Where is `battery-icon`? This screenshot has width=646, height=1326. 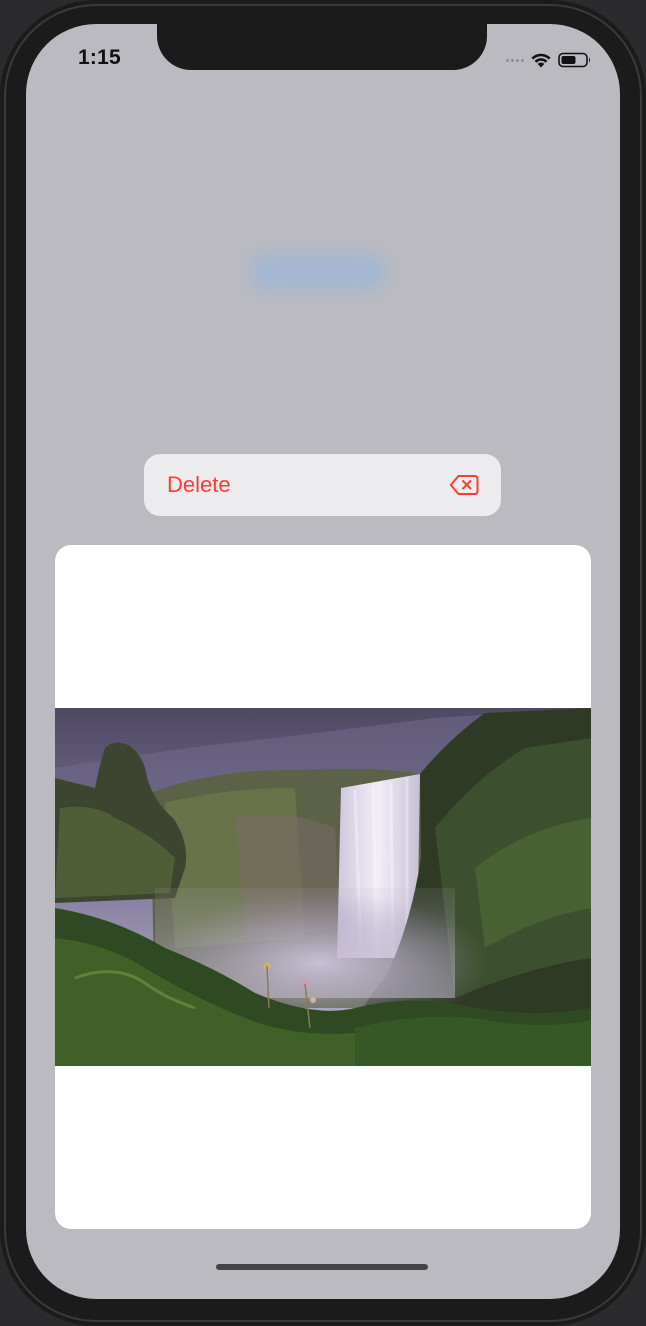 battery-icon is located at coordinates (574, 60).